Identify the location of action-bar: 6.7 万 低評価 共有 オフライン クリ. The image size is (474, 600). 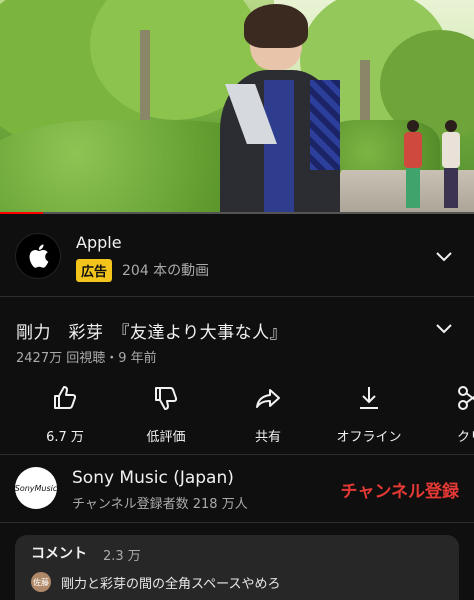
(237, 414).